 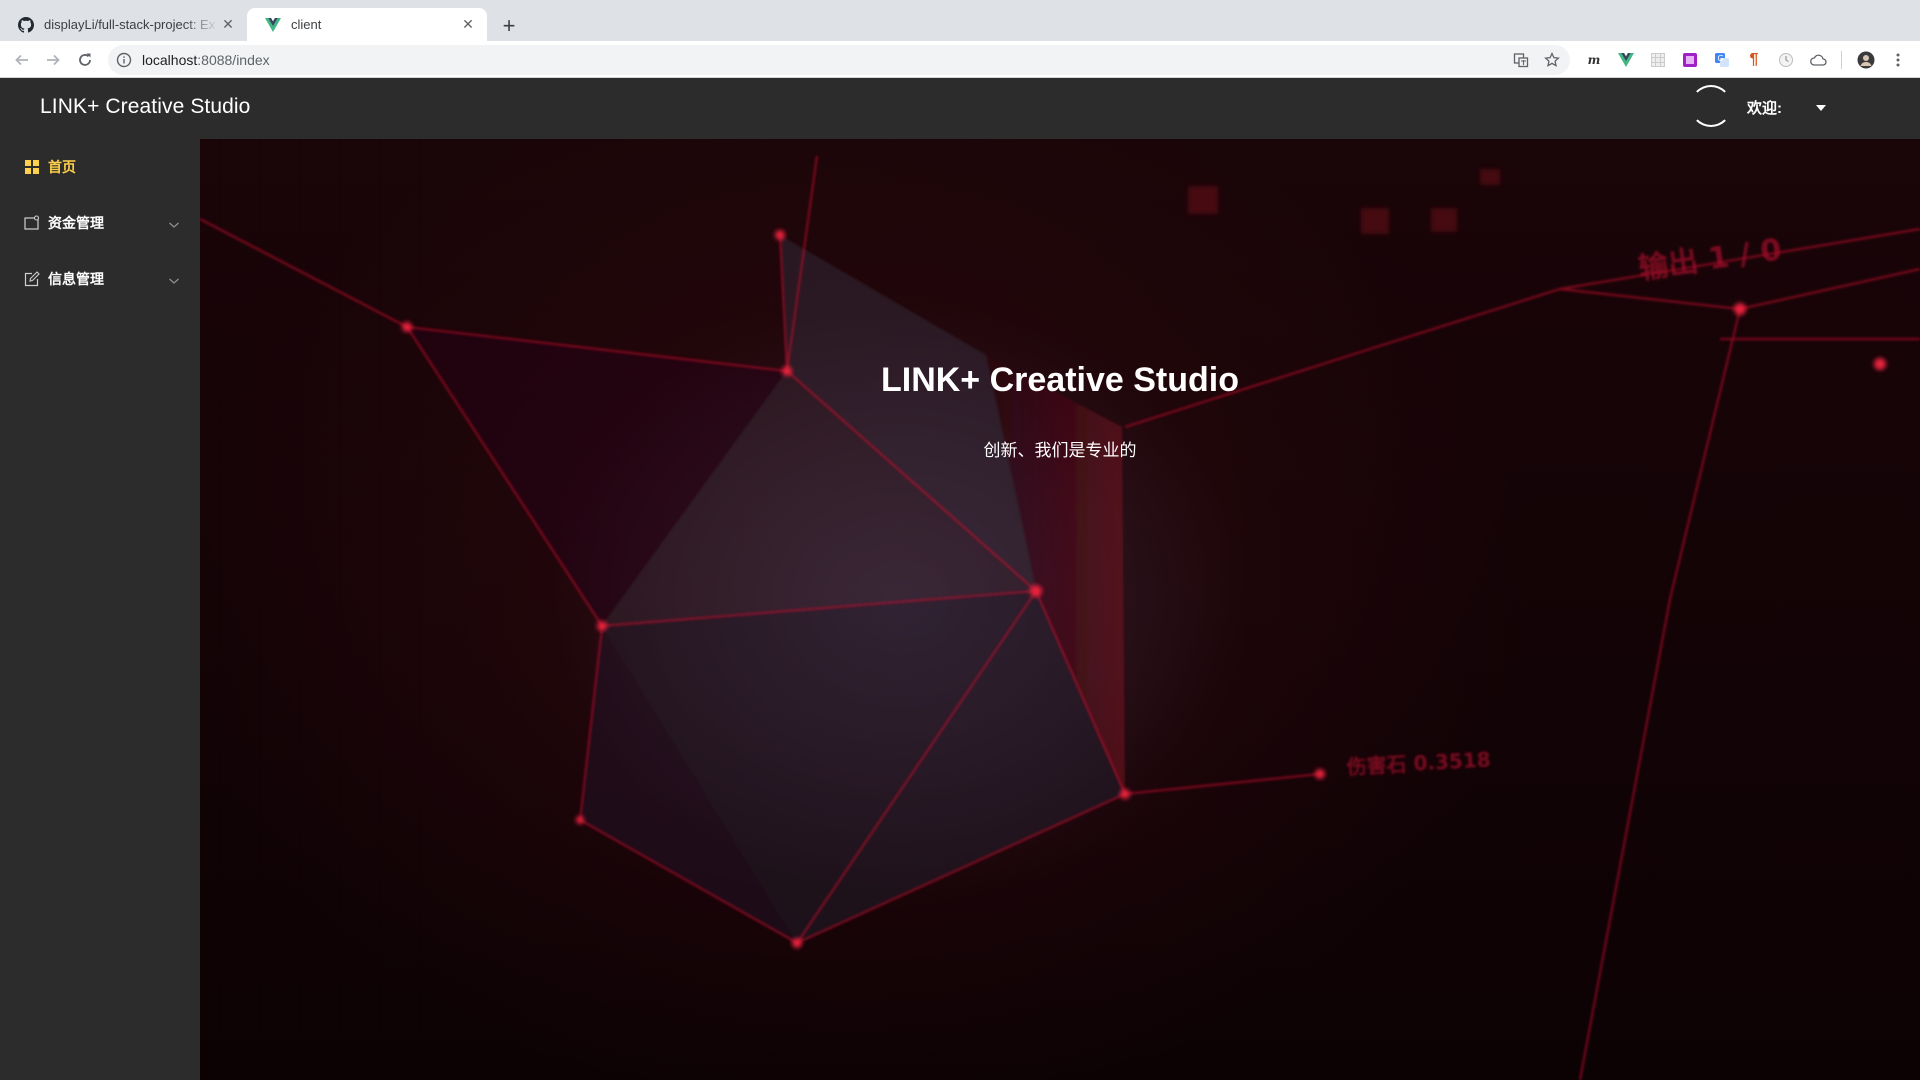 I want to click on folder-icon, so click(x=32, y=223).